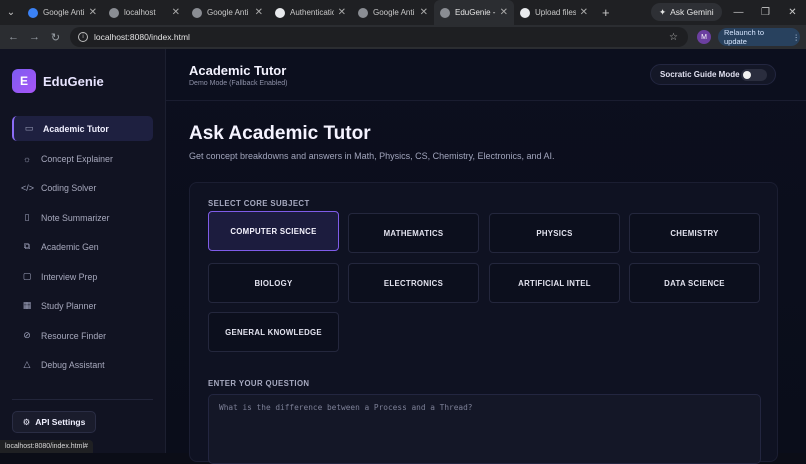  What do you see at coordinates (82, 335) in the screenshot?
I see `sidebar-item-resource-finder: ⊘ Resource Finder` at bounding box center [82, 335].